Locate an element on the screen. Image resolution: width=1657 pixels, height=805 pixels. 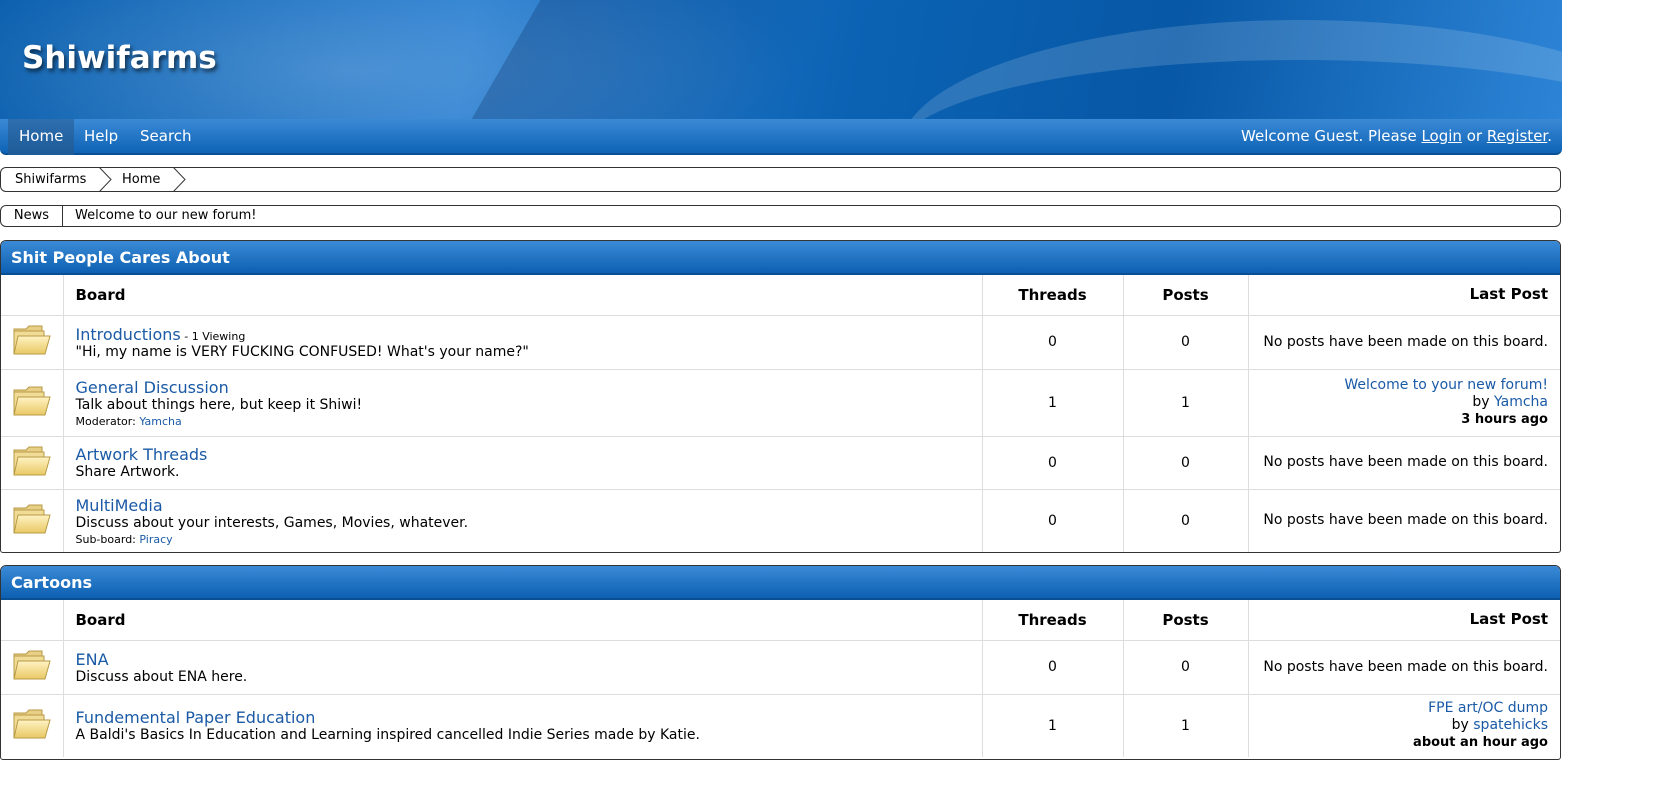
nav-help: Help is located at coordinates (101, 137).